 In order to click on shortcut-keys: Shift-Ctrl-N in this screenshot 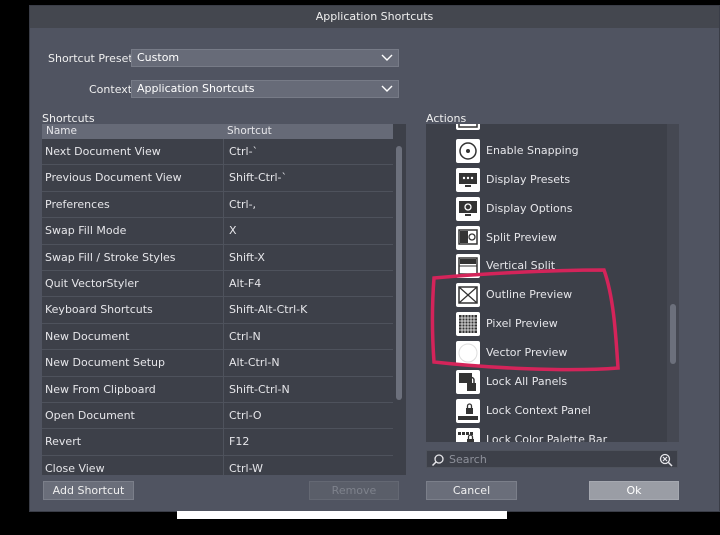, I will do `click(259, 389)`.